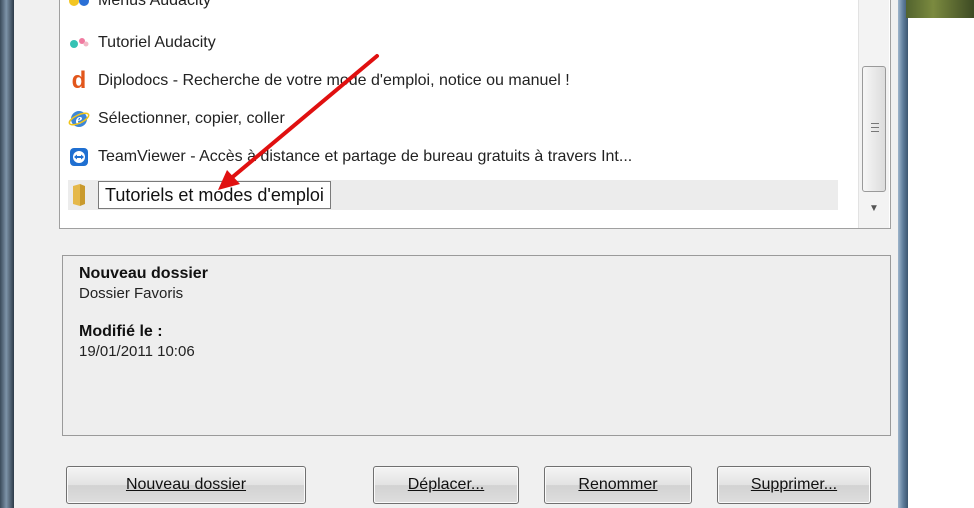 Image resolution: width=974 pixels, height=508 pixels. I want to click on window-border-right, so click(903, 254).